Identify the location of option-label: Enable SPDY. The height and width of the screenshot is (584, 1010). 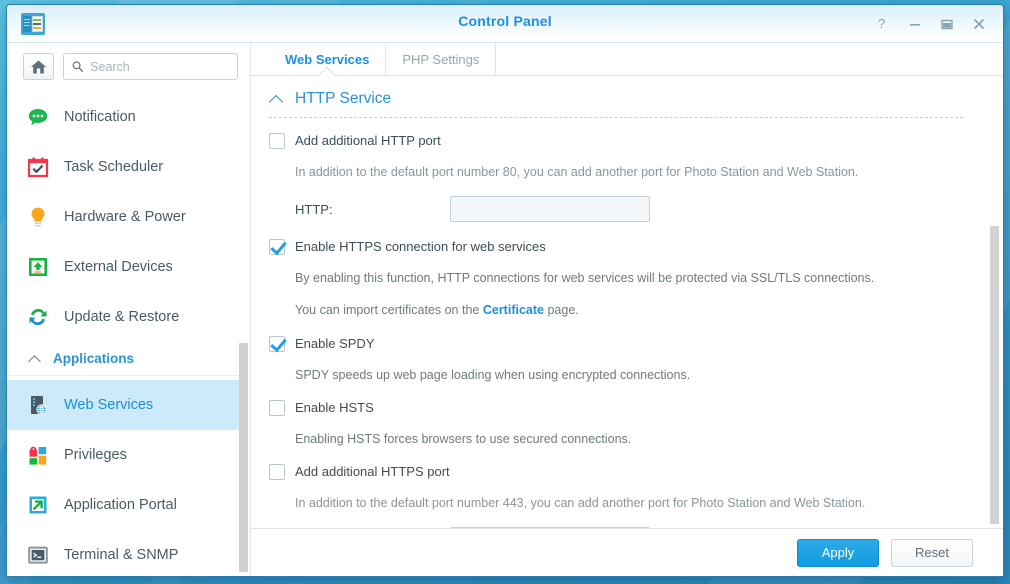
(335, 343).